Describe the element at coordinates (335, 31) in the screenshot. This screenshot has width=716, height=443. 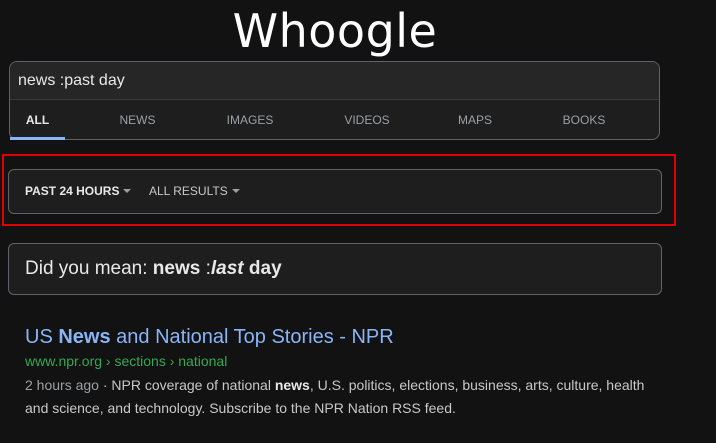
I see `whoogle-logo: Whoogle` at that location.